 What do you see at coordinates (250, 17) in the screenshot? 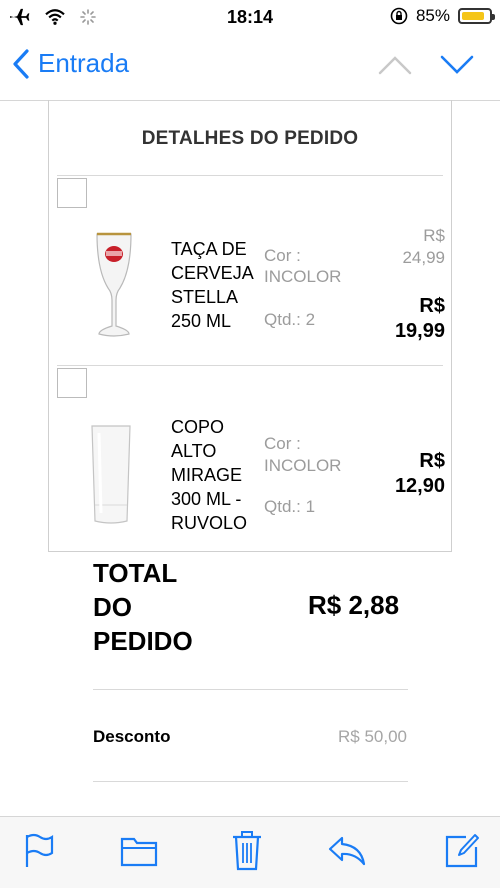
I see `status-bar: 18:14 85%` at bounding box center [250, 17].